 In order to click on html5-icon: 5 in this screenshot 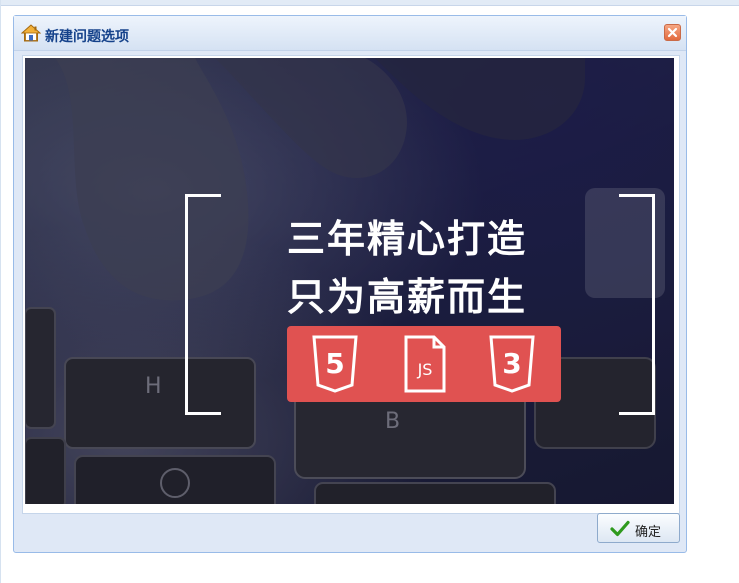, I will do `click(335, 364)`.